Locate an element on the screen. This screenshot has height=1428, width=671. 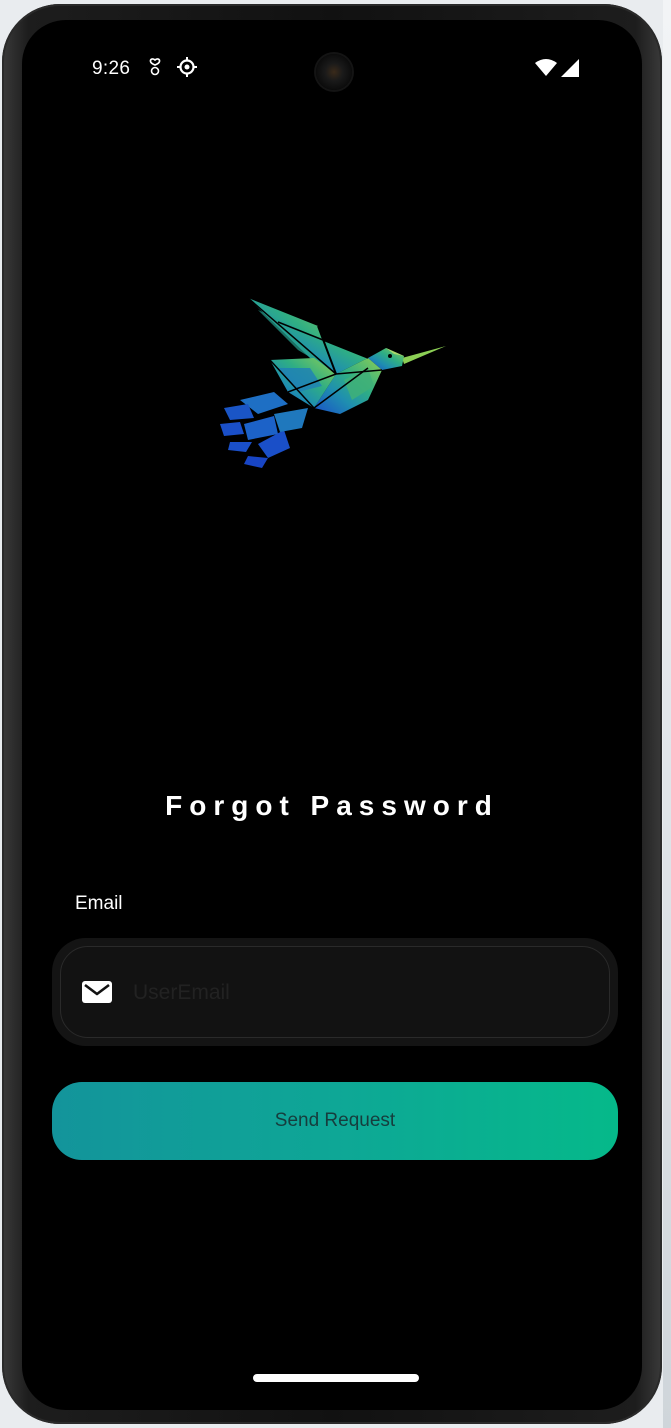
status-bar: 9:26 is located at coordinates (332, 70).